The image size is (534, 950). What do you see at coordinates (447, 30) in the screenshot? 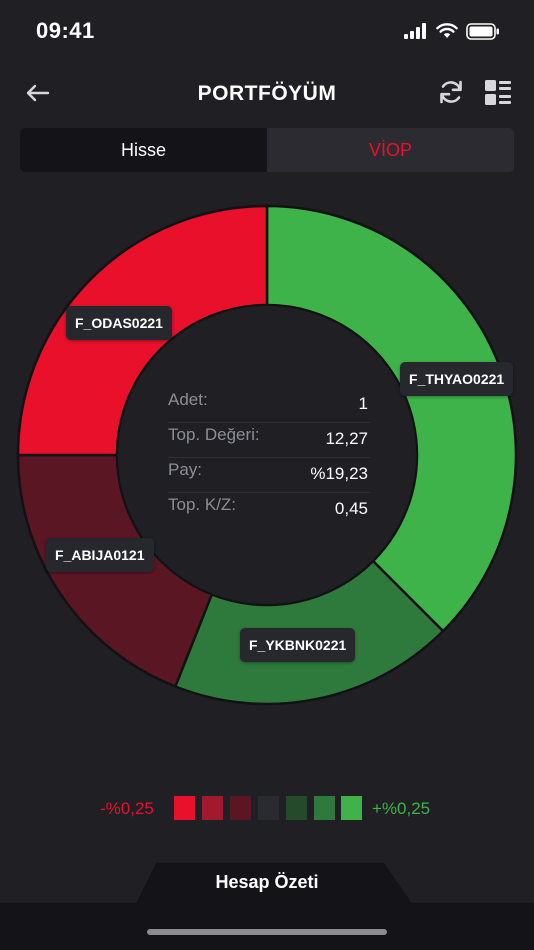
I see `wifi-icon` at bounding box center [447, 30].